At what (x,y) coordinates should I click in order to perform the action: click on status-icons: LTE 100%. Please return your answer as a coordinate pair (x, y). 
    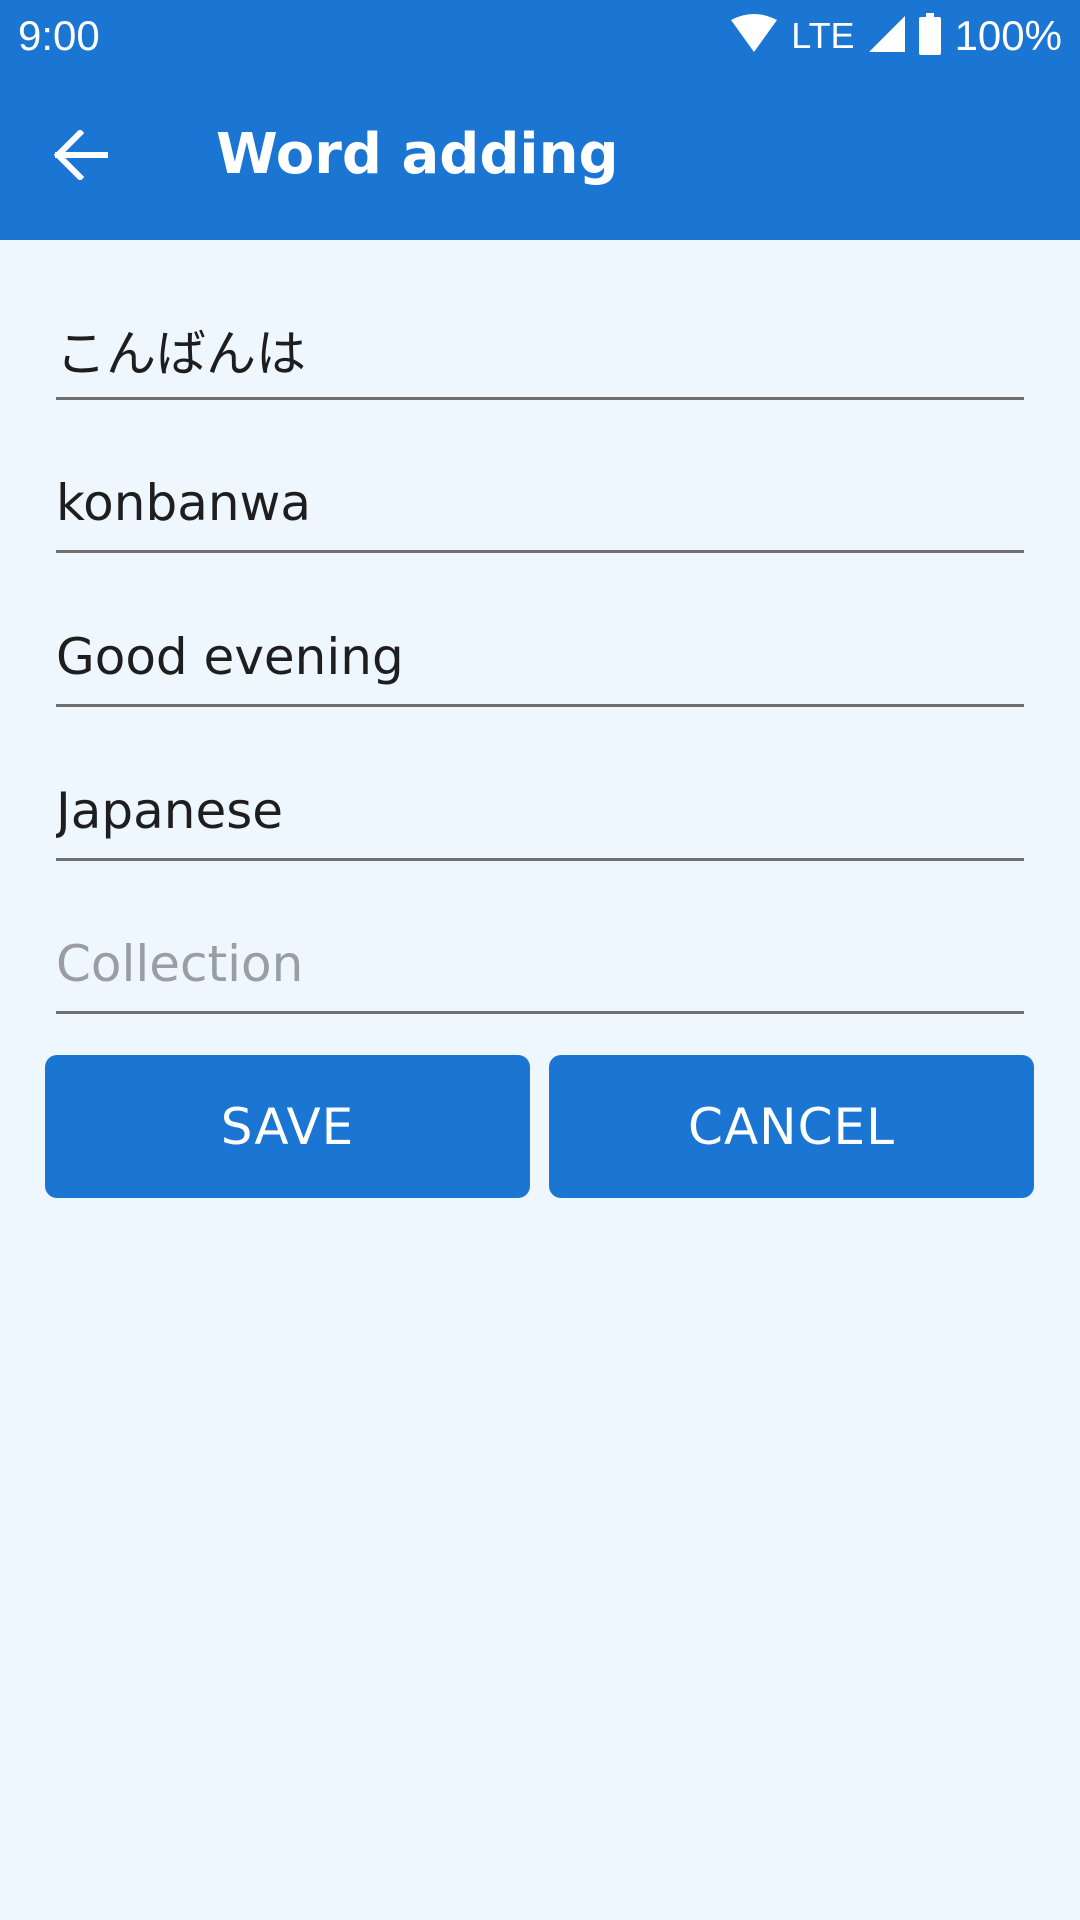
    Looking at the image, I should click on (896, 36).